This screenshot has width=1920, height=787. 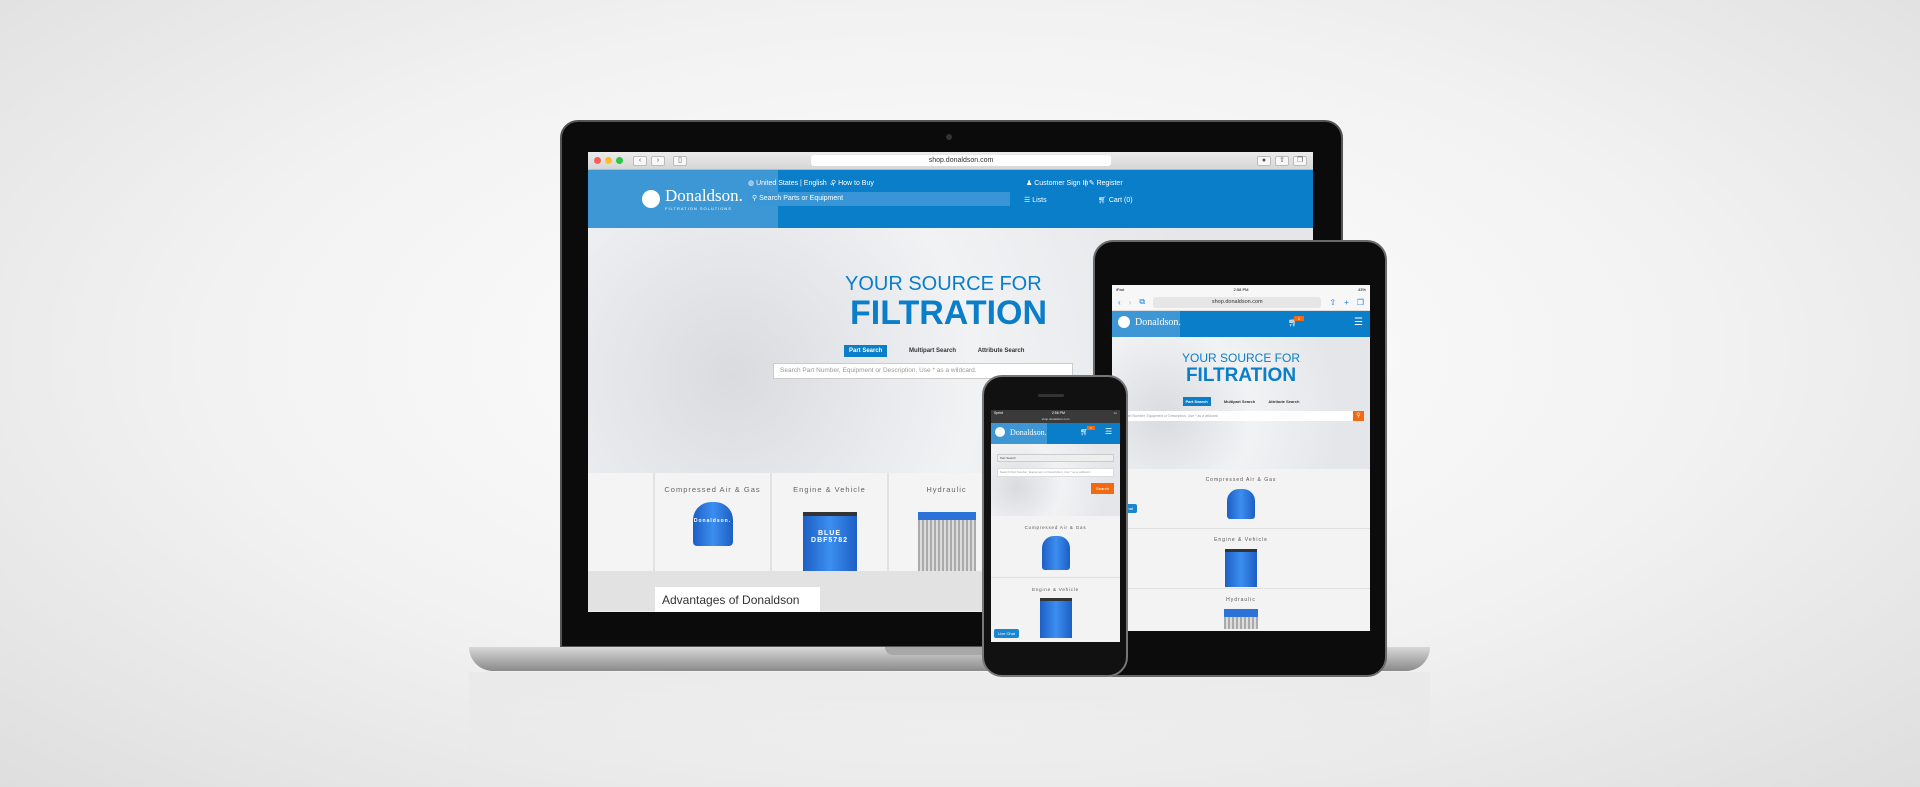 I want to click on close-button, so click(x=597, y=160).